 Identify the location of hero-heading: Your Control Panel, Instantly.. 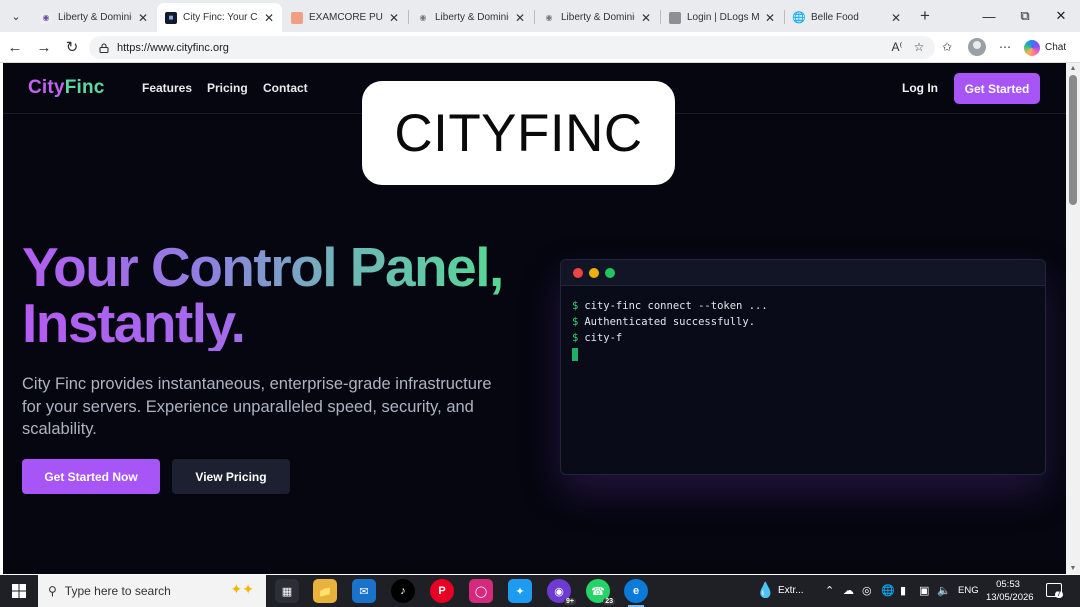
(282, 295).